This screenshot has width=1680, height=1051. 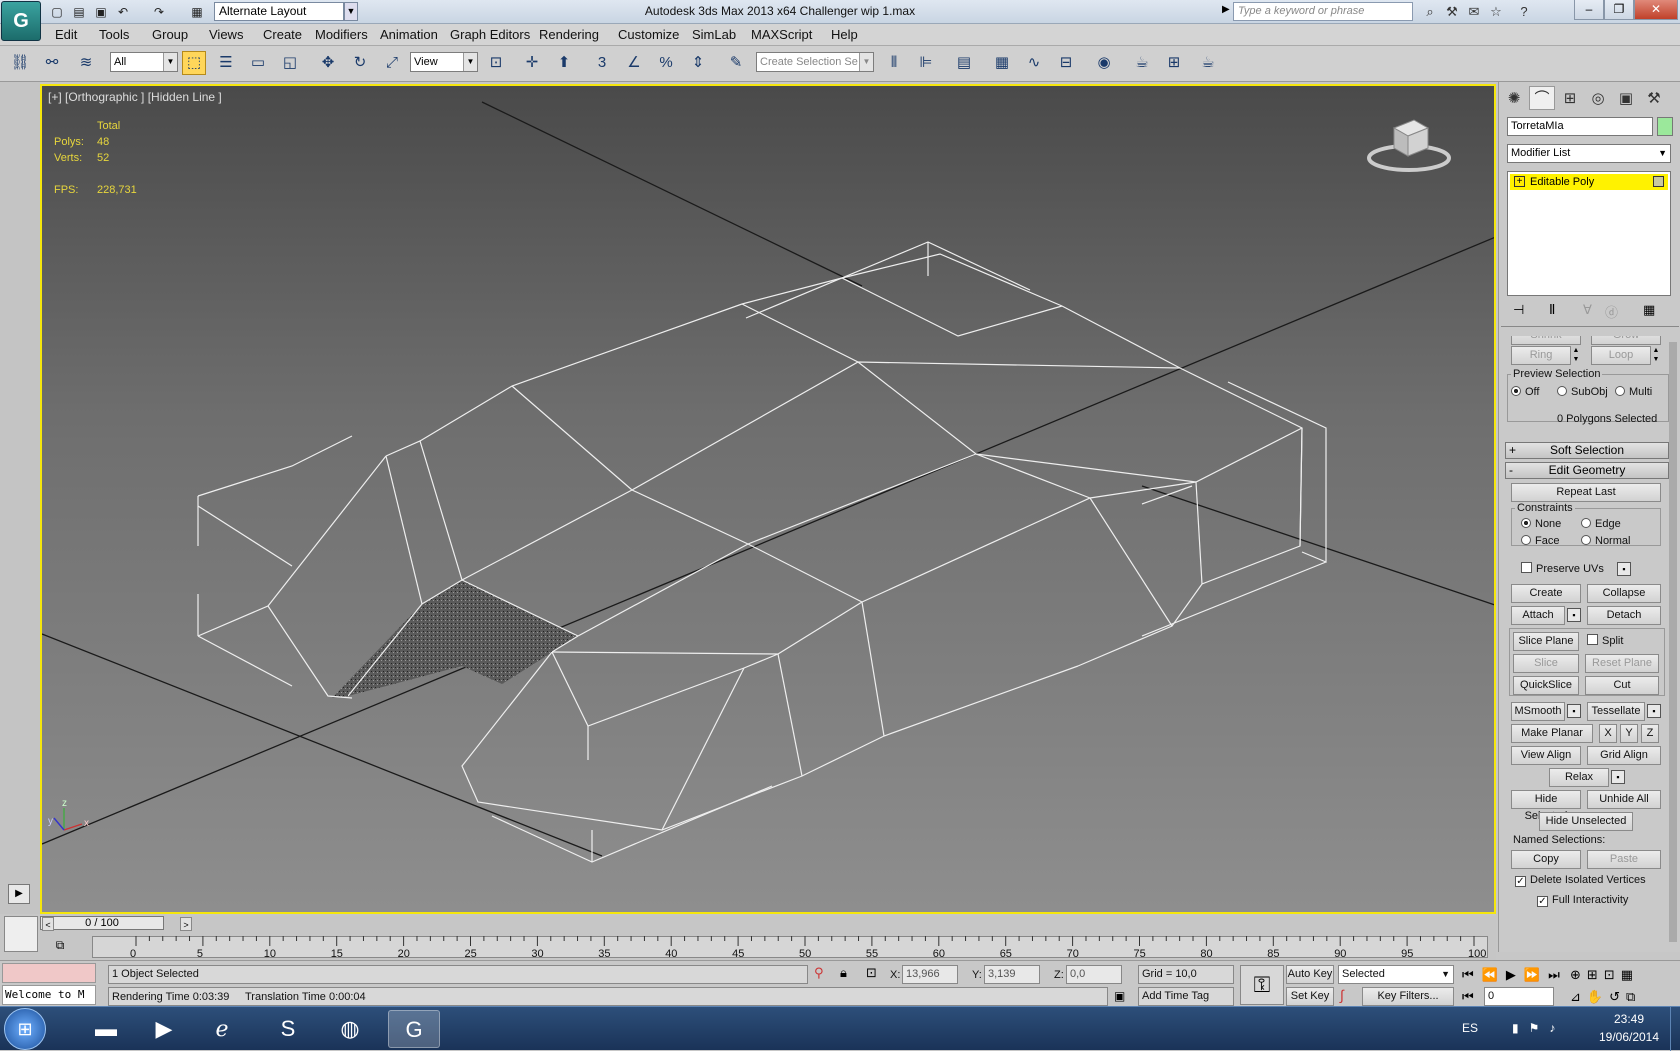 I want to click on keyboard-shortcut-icon: ⬆, so click(x=564, y=63).